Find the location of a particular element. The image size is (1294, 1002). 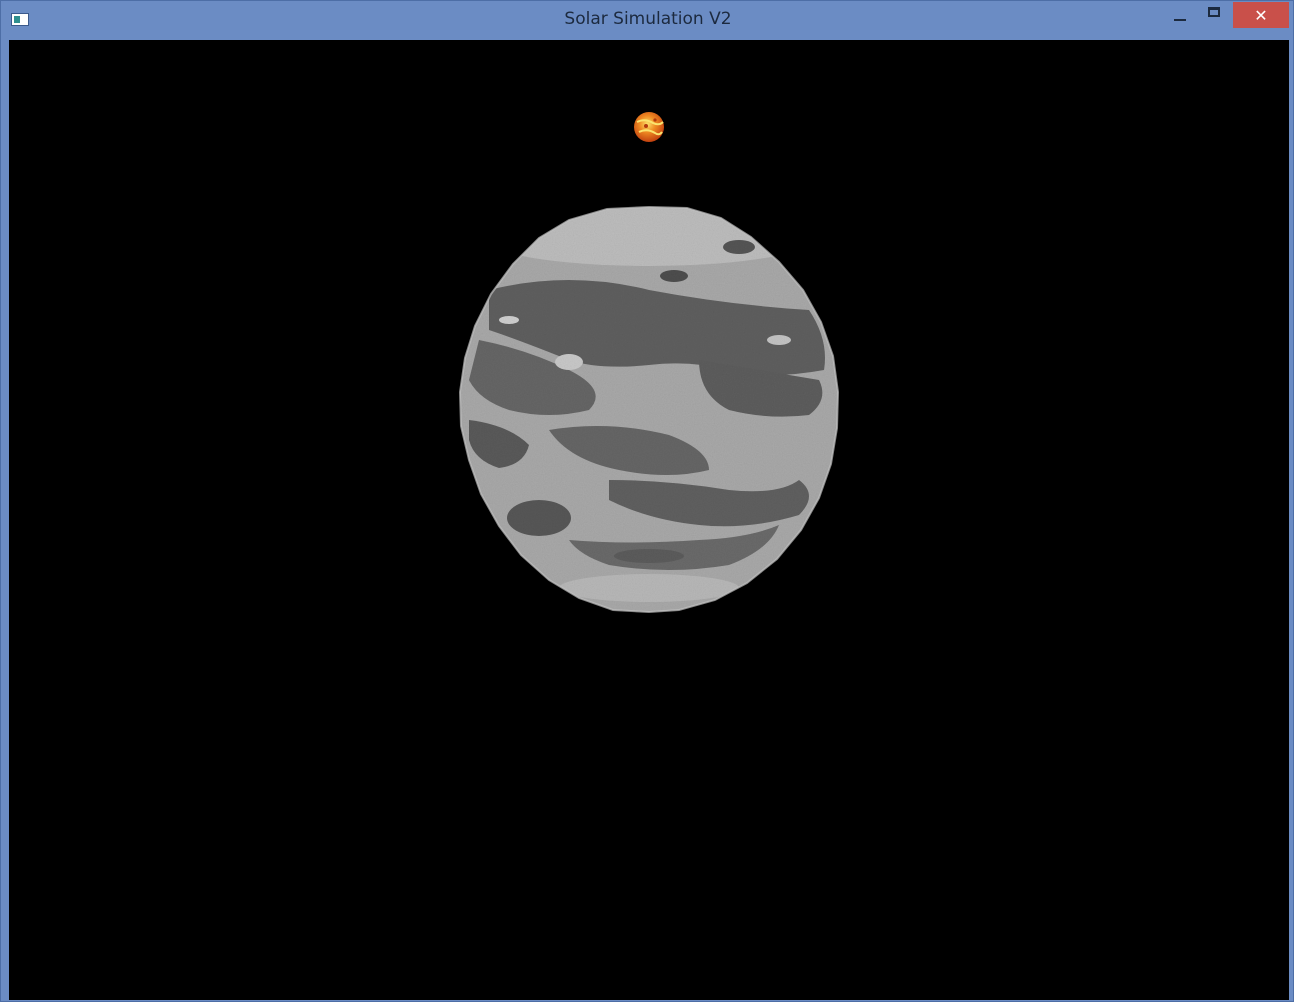

window-title: Solar Simulation V2 is located at coordinates (648, 19).